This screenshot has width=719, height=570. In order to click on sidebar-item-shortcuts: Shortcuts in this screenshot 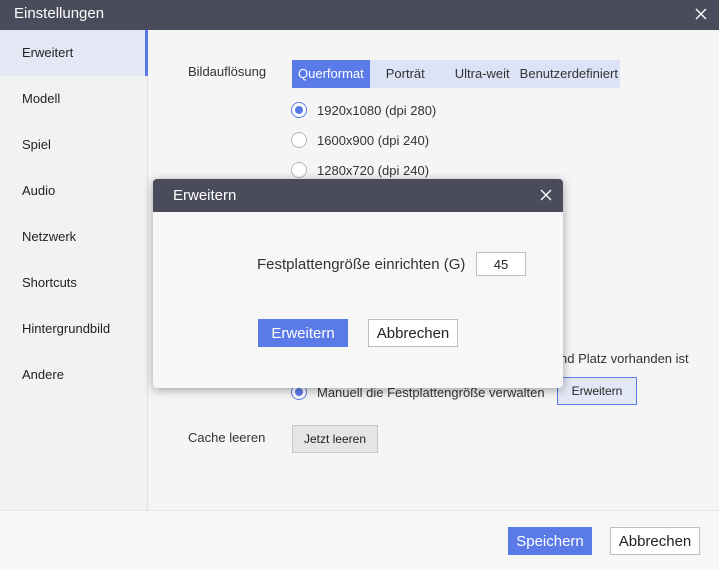, I will do `click(74, 283)`.